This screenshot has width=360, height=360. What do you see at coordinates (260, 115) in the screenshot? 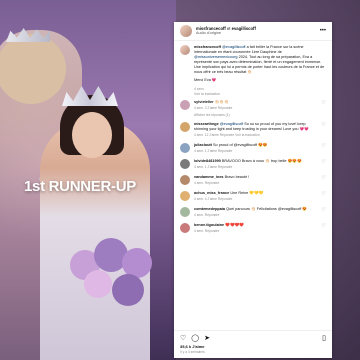
I see `view-replies-link: Afficher les réponses (1)` at bounding box center [260, 115].